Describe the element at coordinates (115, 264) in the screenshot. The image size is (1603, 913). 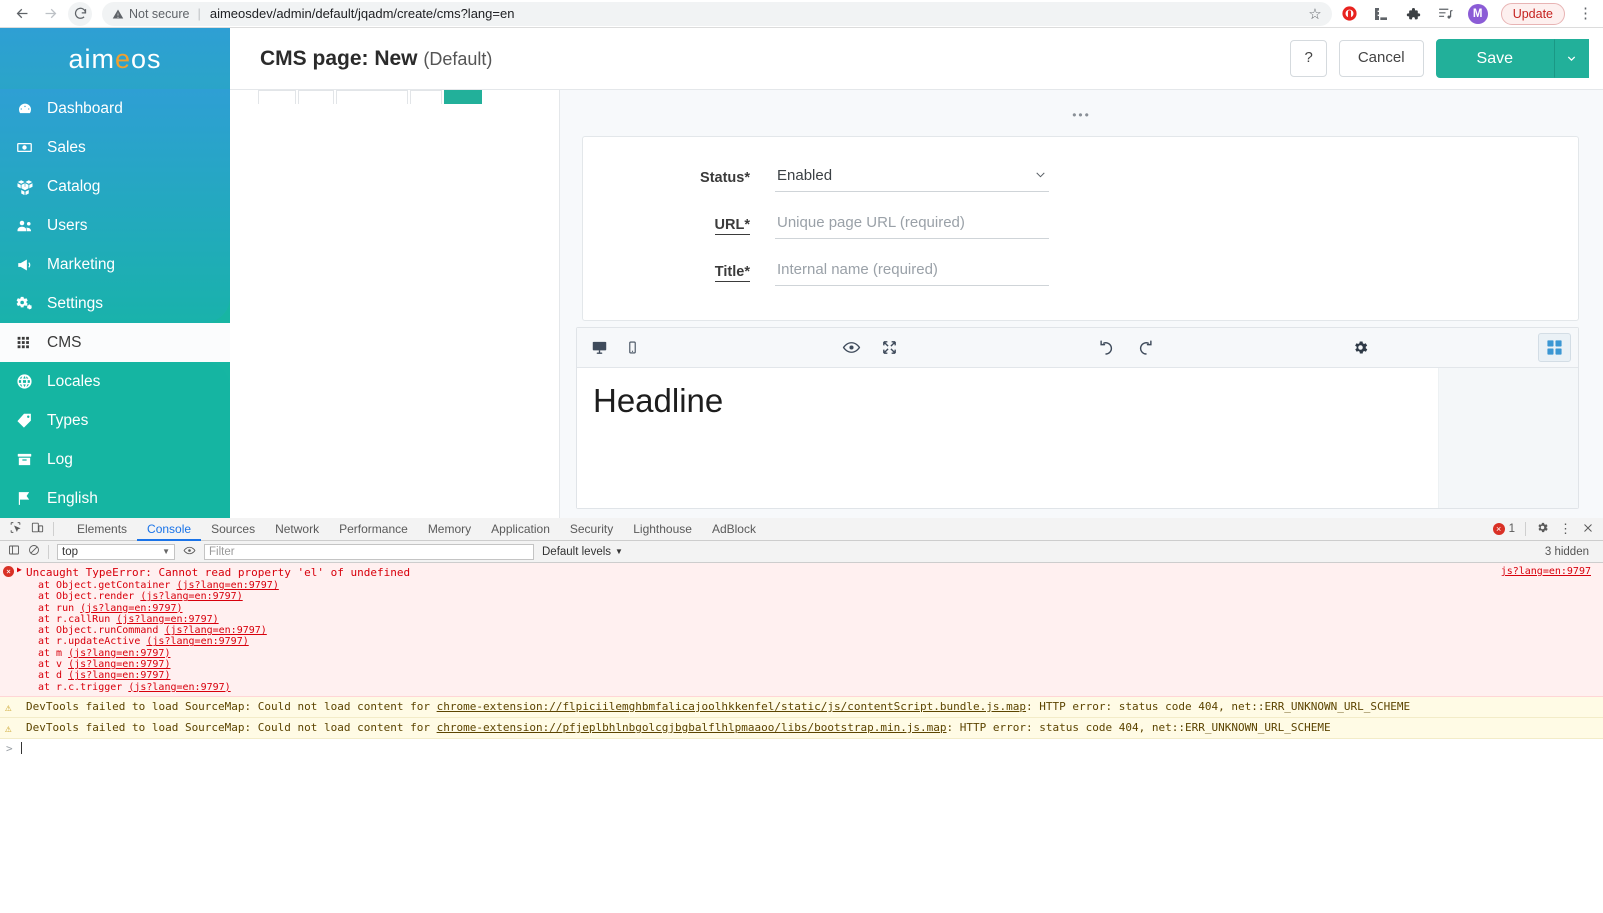
I see `sidebar-item-marketing: Marketing` at that location.